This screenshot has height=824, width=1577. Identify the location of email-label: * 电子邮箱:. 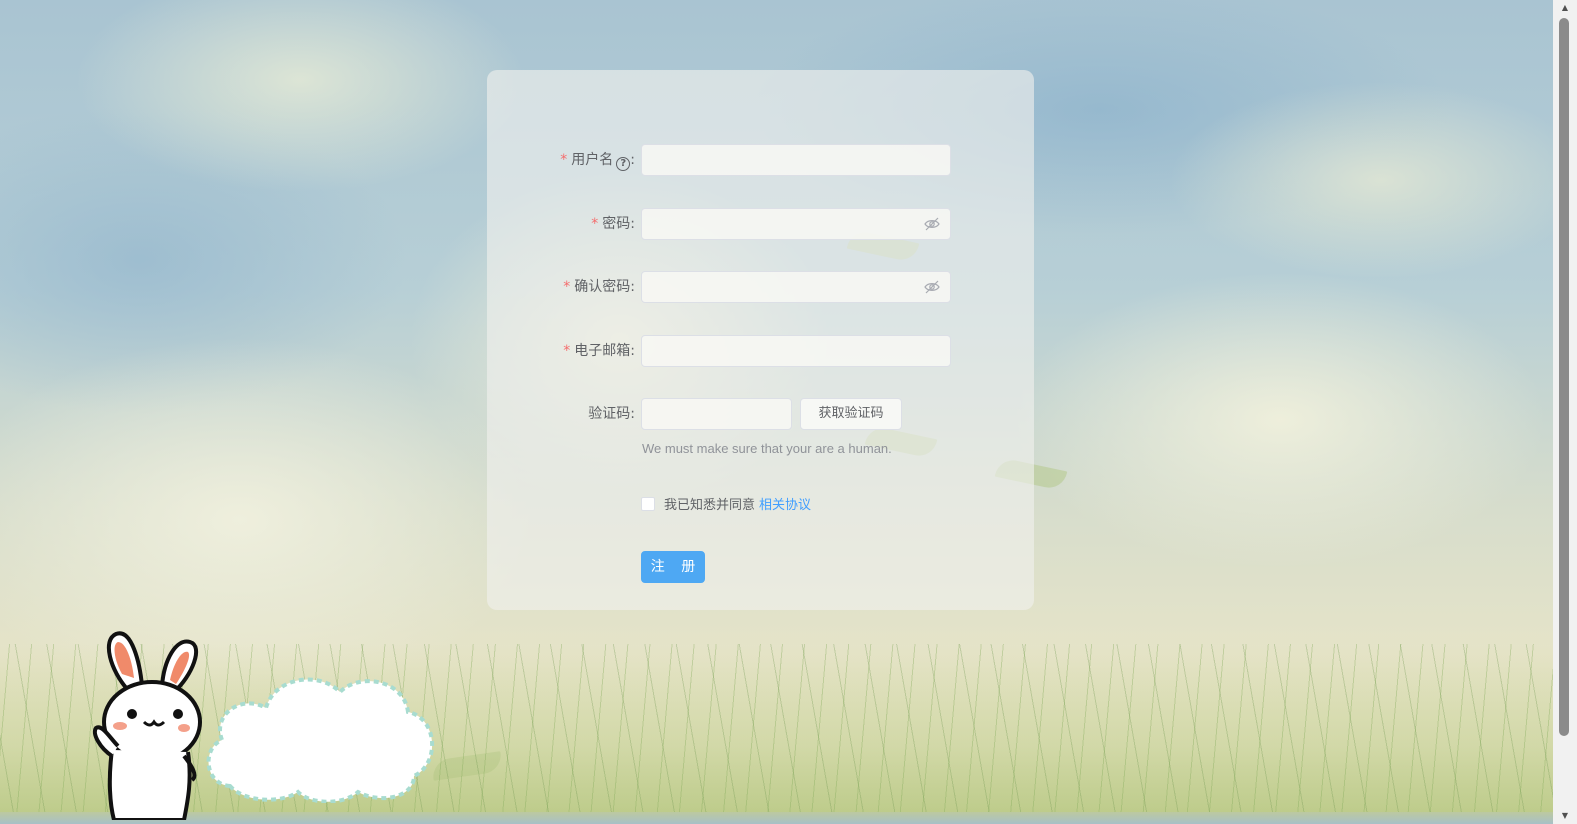
(599, 351).